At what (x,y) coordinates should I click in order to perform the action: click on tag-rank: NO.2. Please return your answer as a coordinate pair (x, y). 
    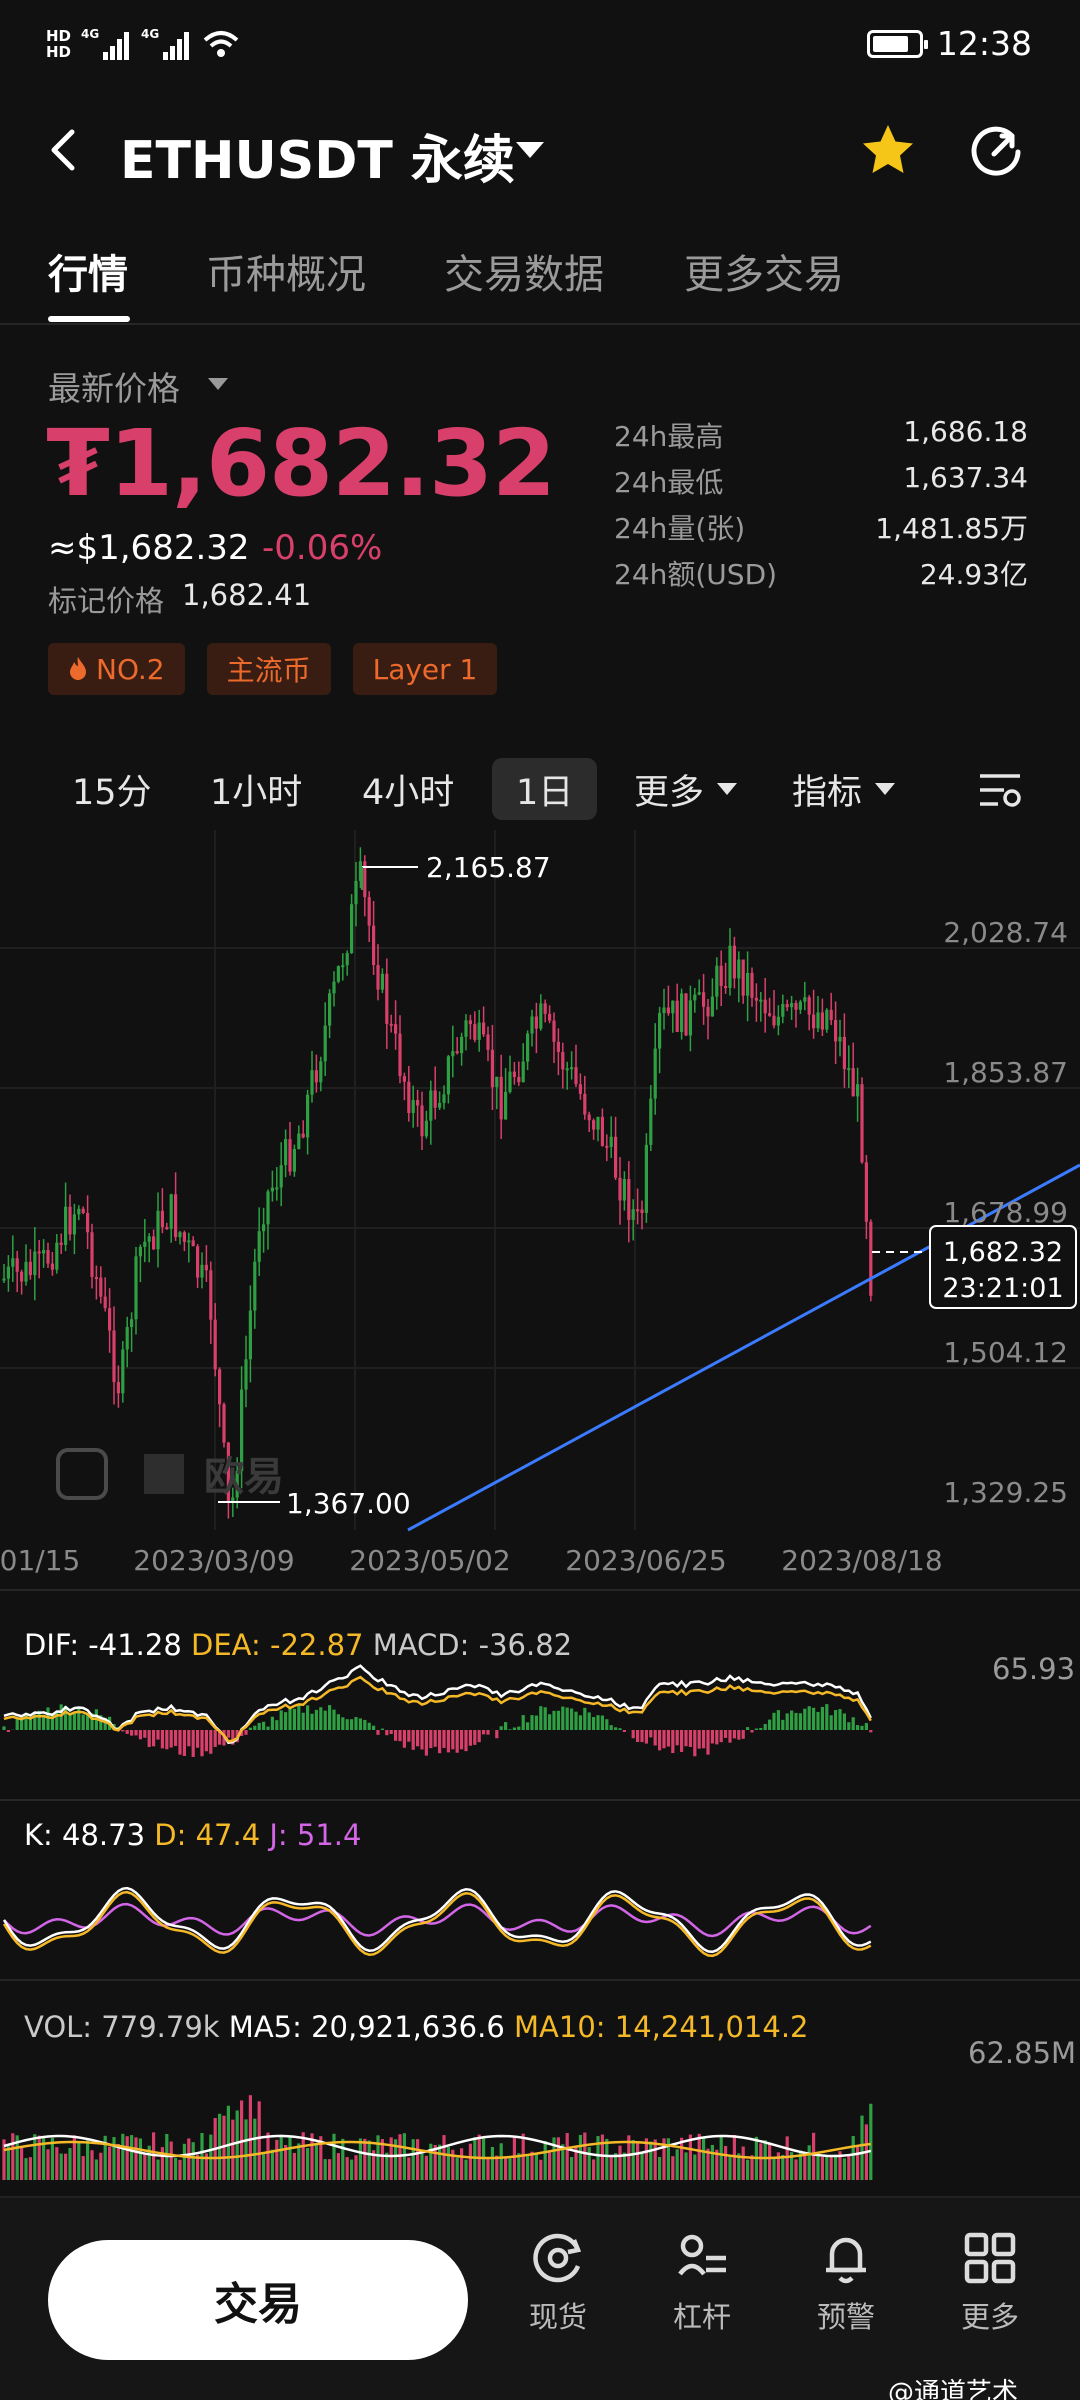
    Looking at the image, I should click on (116, 669).